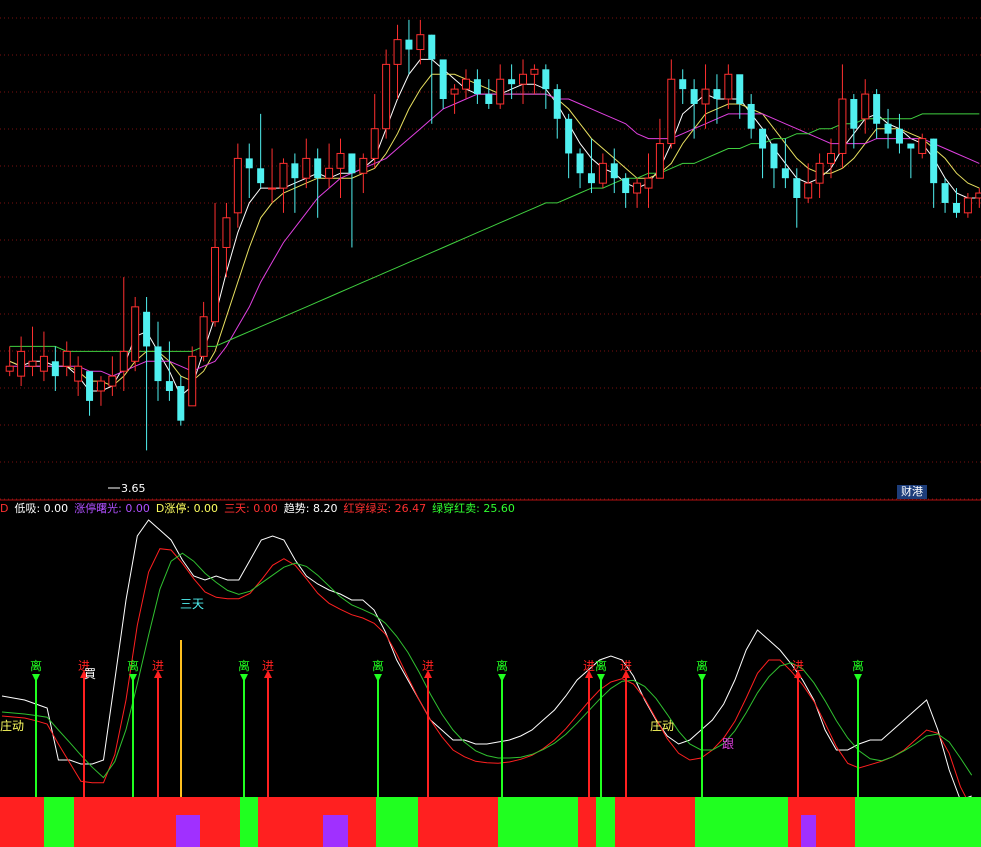 The width and height of the screenshot is (981, 847). I want to click on annotation-zhuangdong-left: 庄动, so click(12, 725).